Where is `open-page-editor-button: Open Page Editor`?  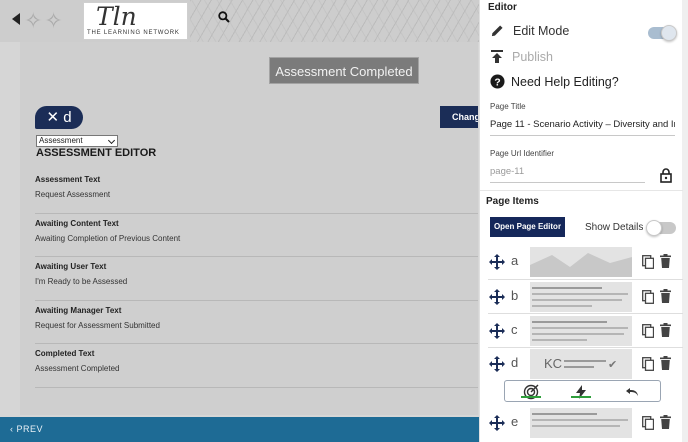 open-page-editor-button: Open Page Editor is located at coordinates (527, 227).